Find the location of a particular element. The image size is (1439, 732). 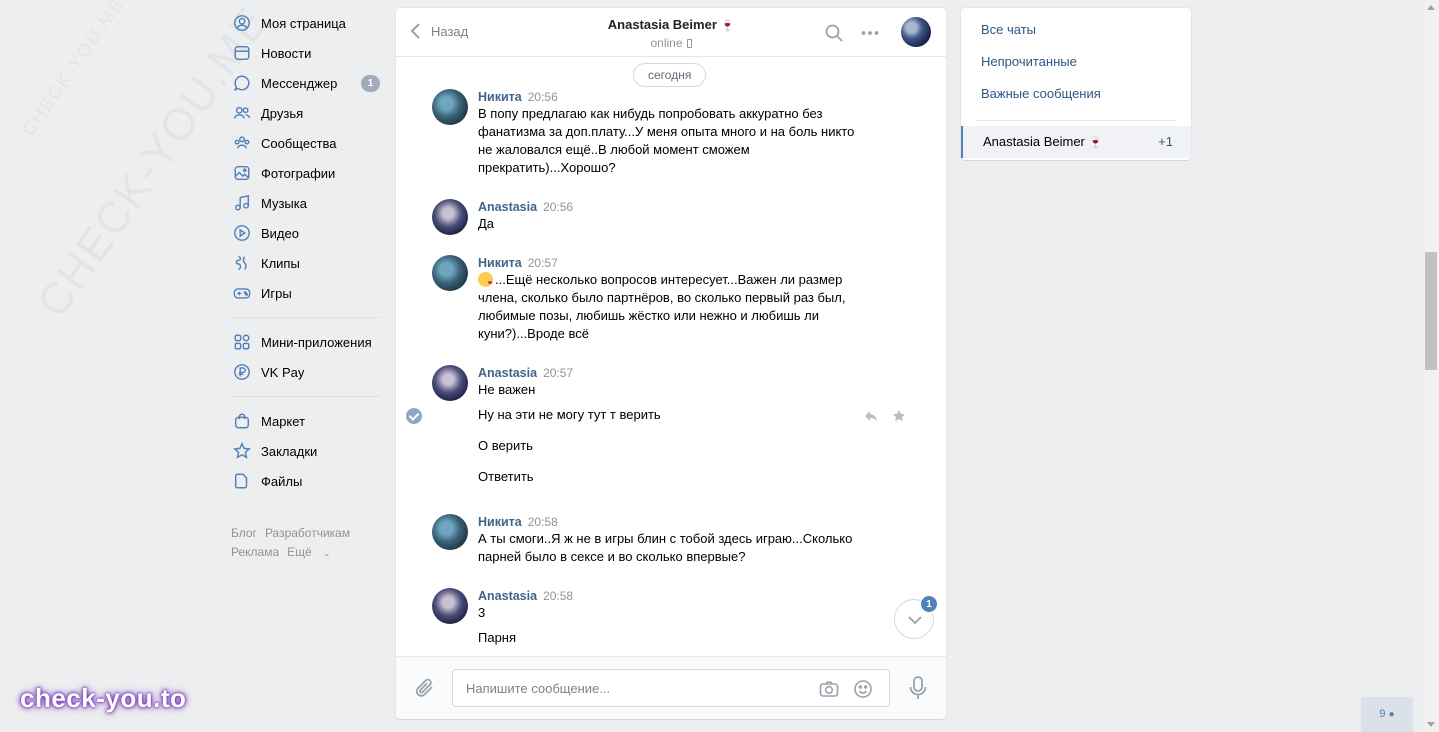

paperclip-icon is located at coordinates (425, 688).